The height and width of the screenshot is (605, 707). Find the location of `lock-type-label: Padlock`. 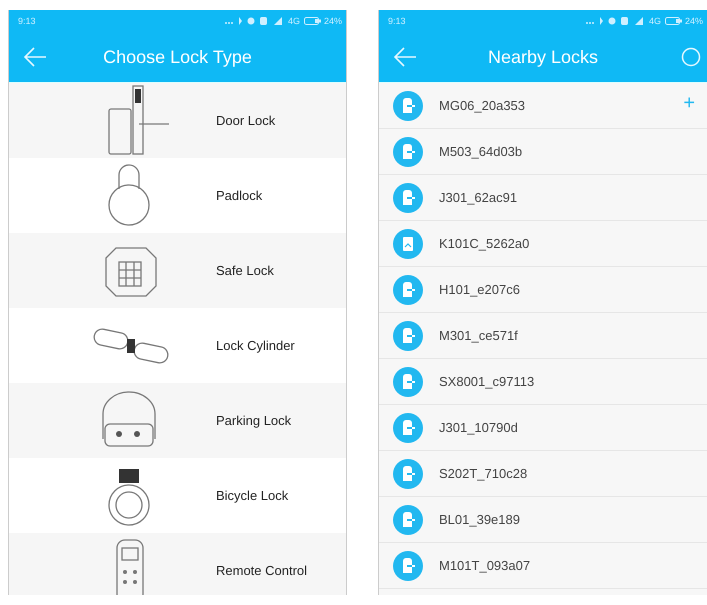

lock-type-label: Padlock is located at coordinates (239, 195).